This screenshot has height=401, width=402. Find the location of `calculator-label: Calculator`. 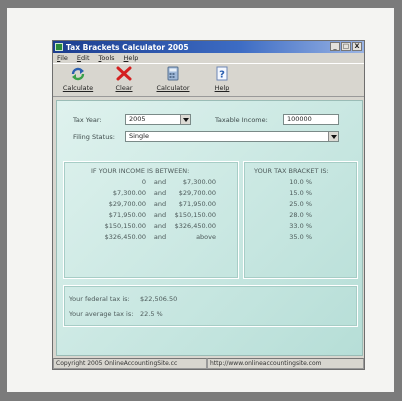

calculator-label: Calculator is located at coordinates (173, 88).